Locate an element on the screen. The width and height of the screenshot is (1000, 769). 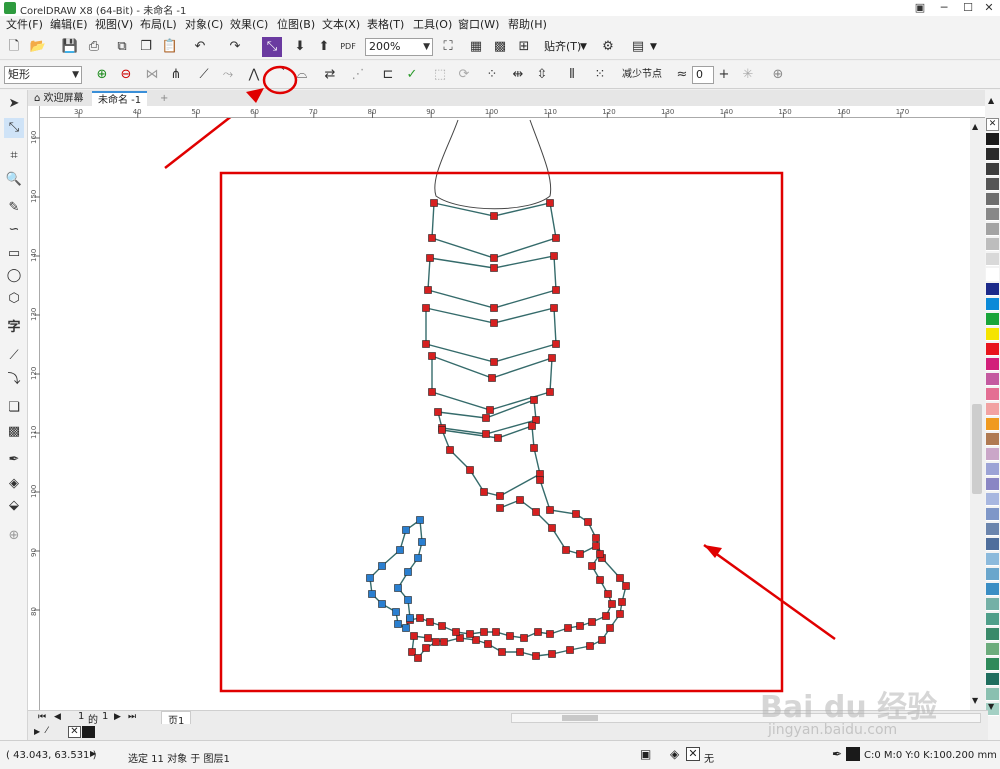
menu-bitmaps: 位图(B) is located at coordinates (296, 25).